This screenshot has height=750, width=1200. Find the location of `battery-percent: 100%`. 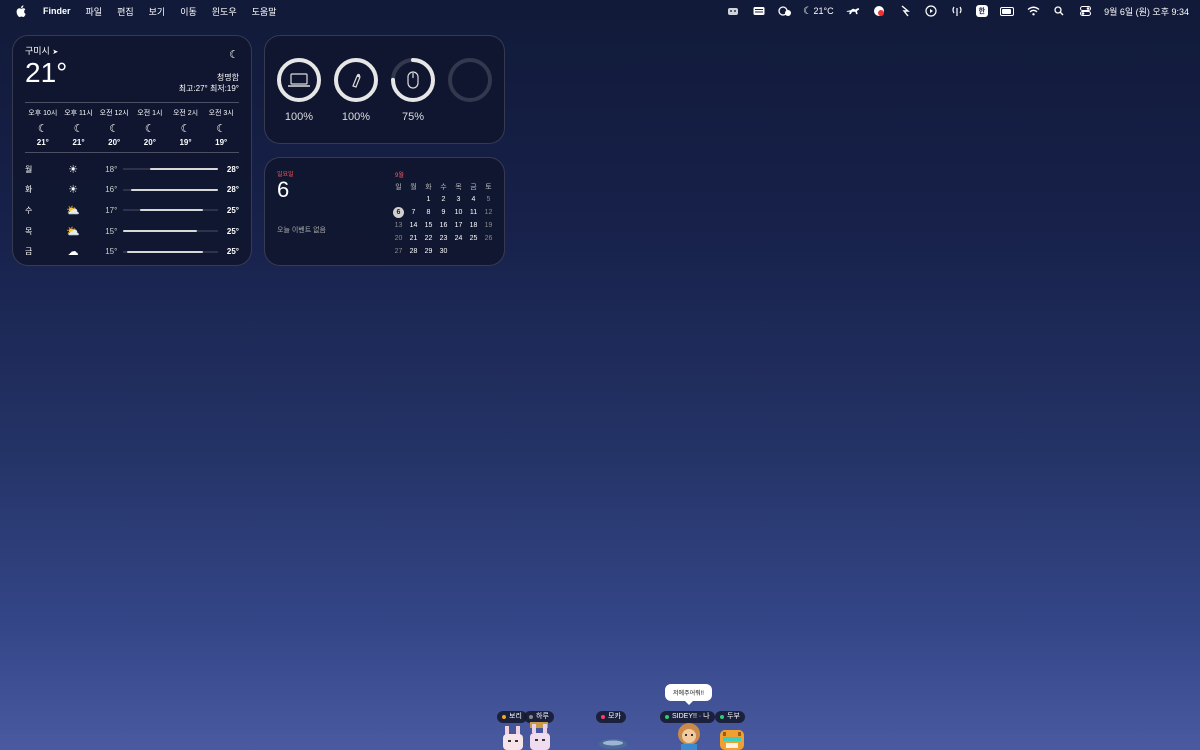

battery-percent: 100% is located at coordinates (356, 117).